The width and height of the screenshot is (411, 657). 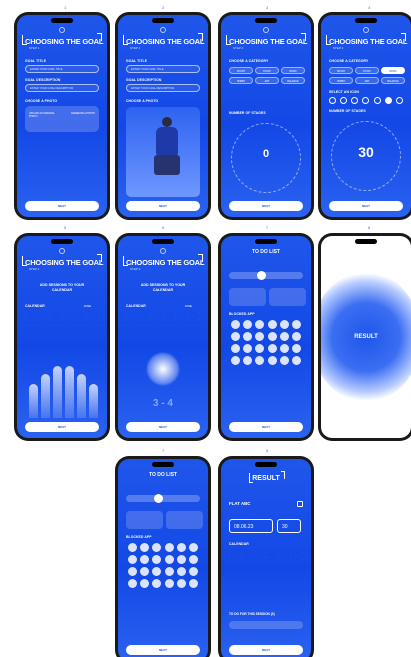 I want to click on number-box: 30, so click(x=289, y=526).